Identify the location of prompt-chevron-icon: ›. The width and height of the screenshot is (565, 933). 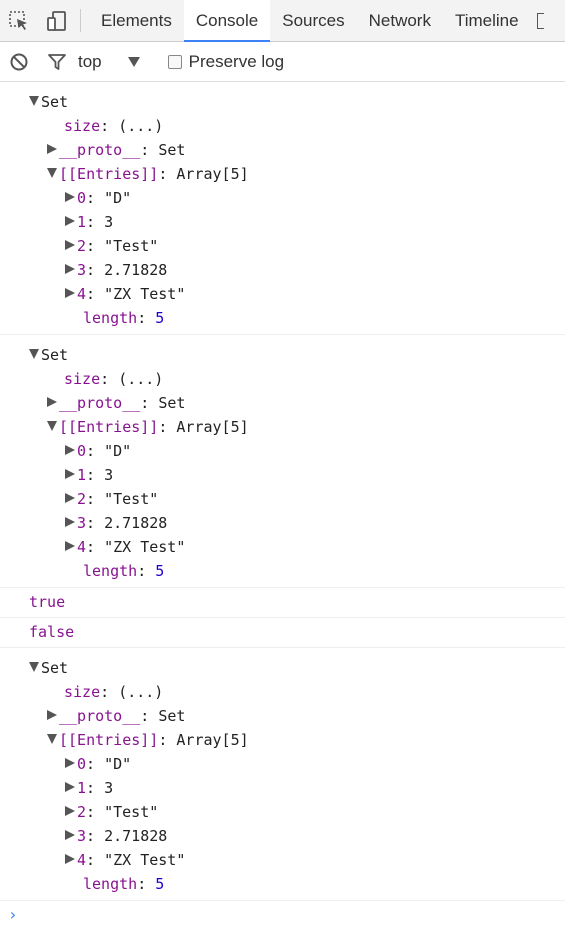
(13, 914).